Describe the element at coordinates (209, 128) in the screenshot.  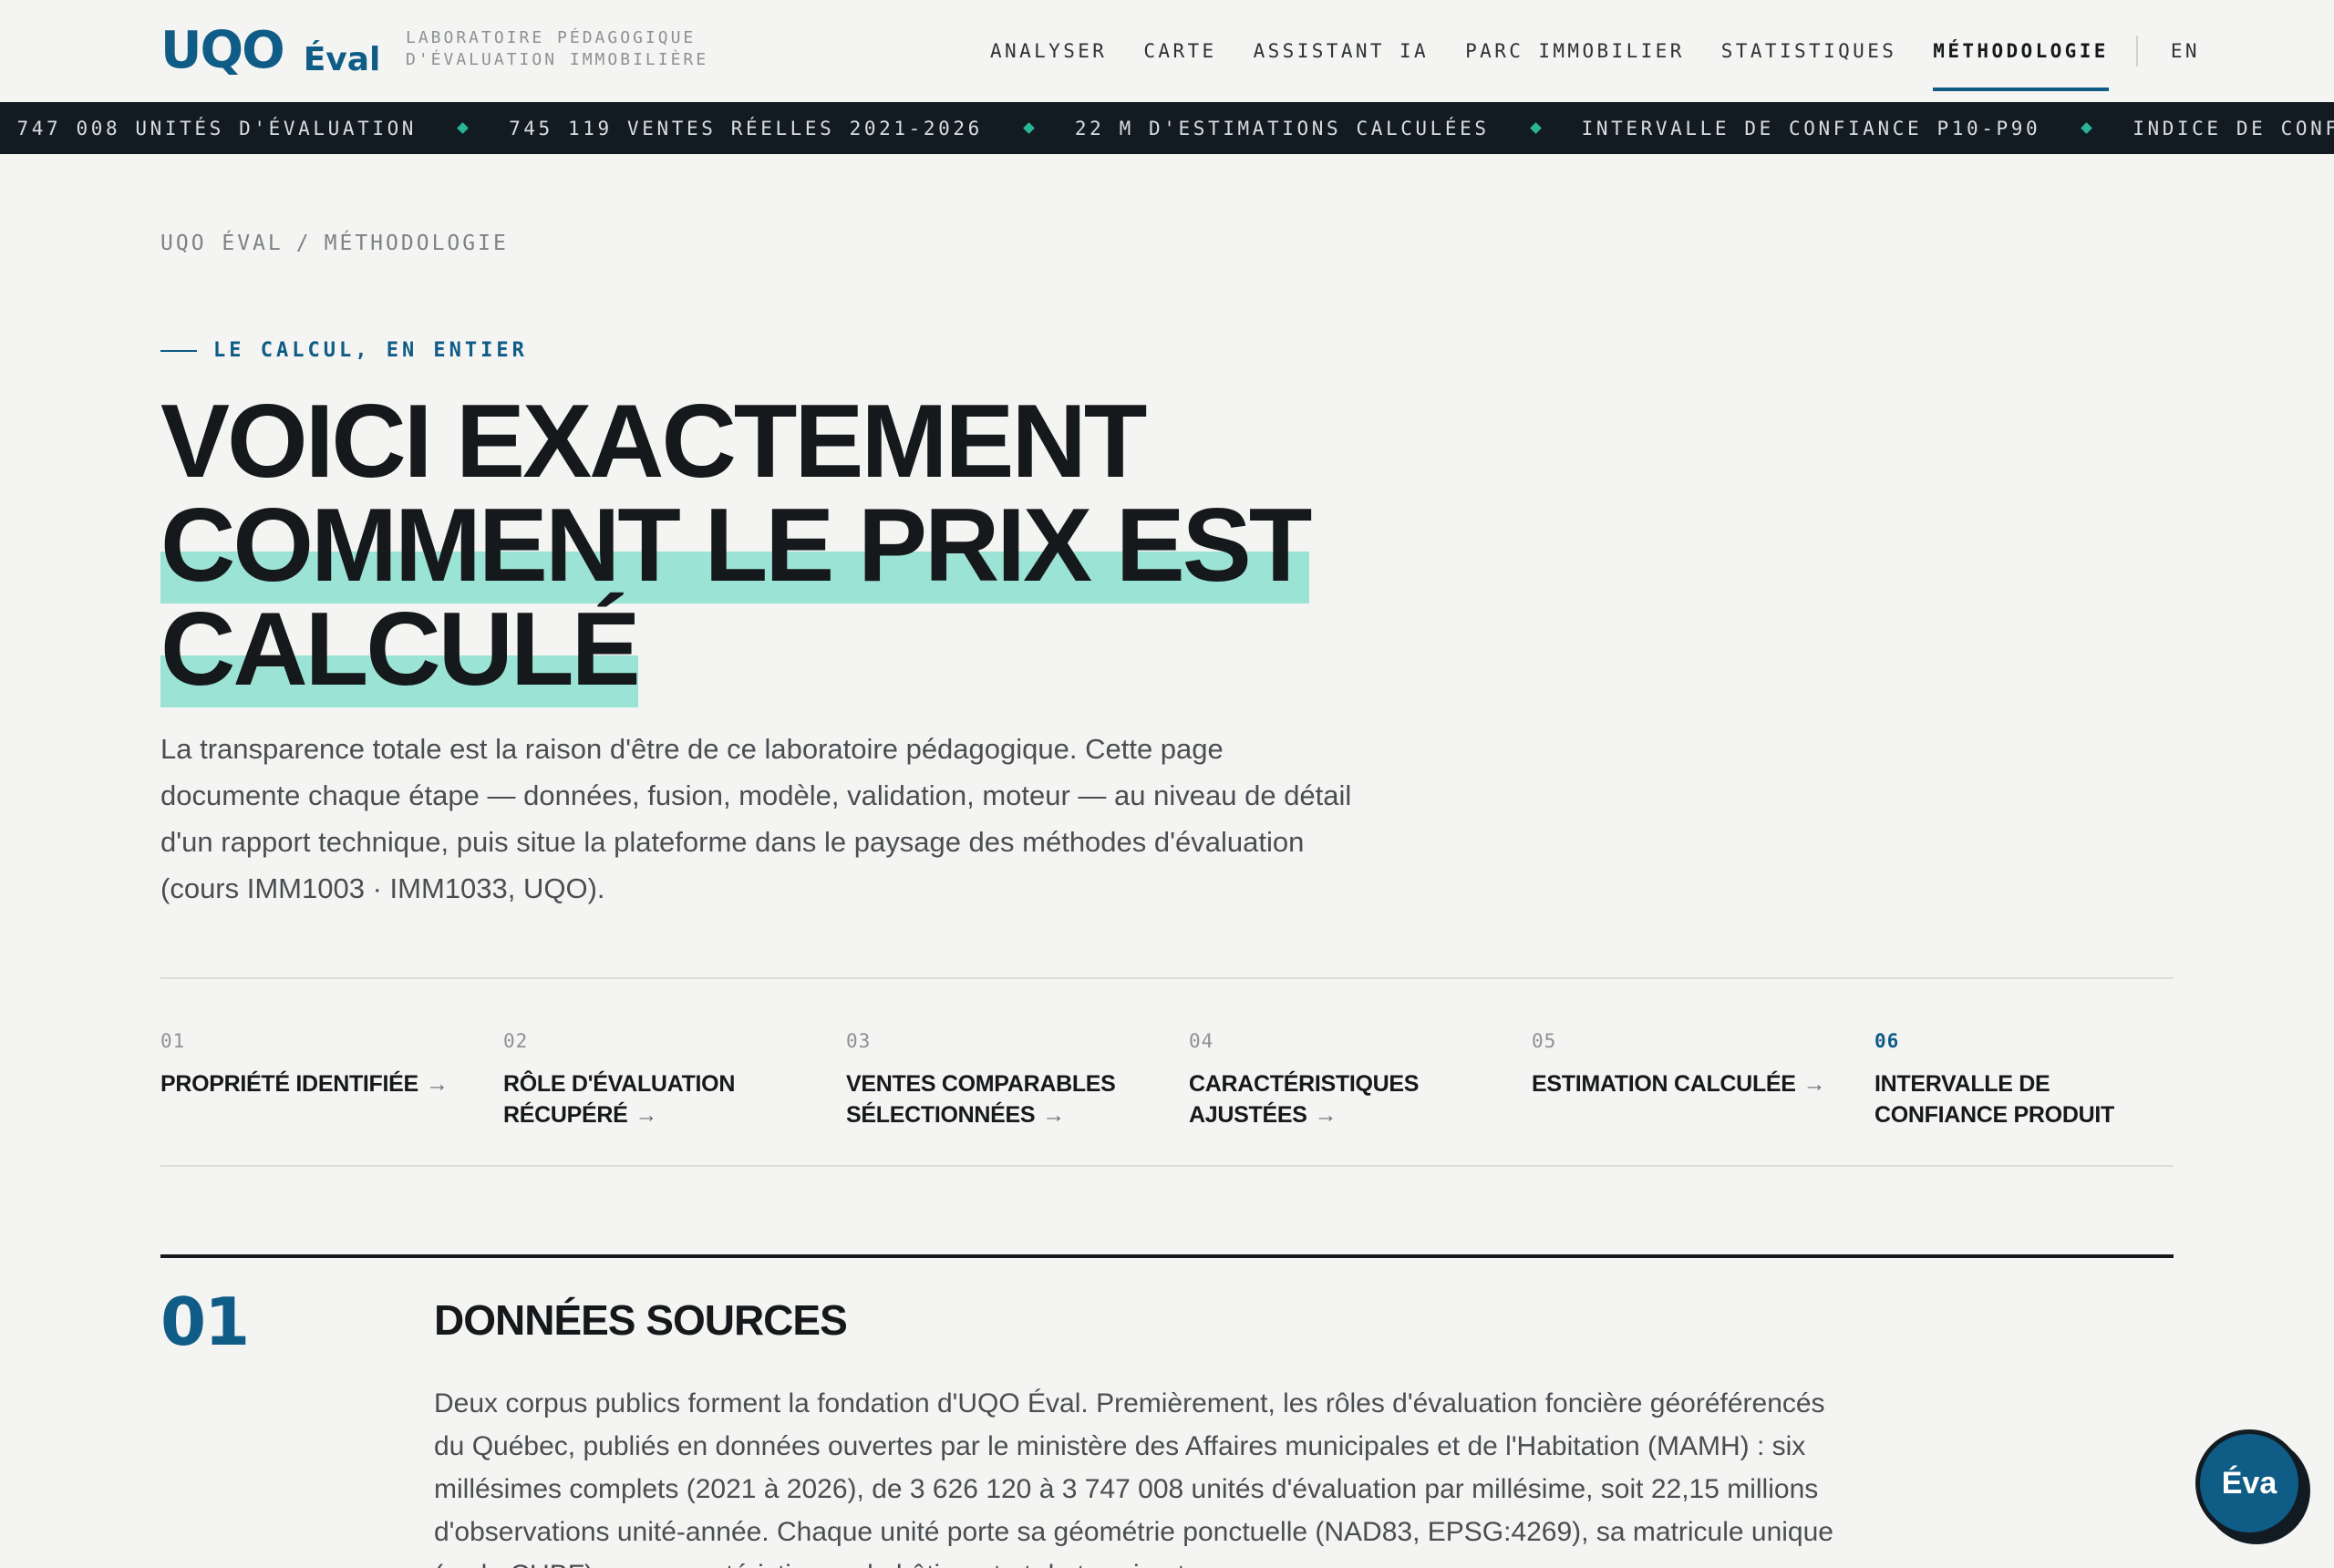
I see `ticker-item: 3 747 008 UNITÉS D'ÉVALUATION` at that location.